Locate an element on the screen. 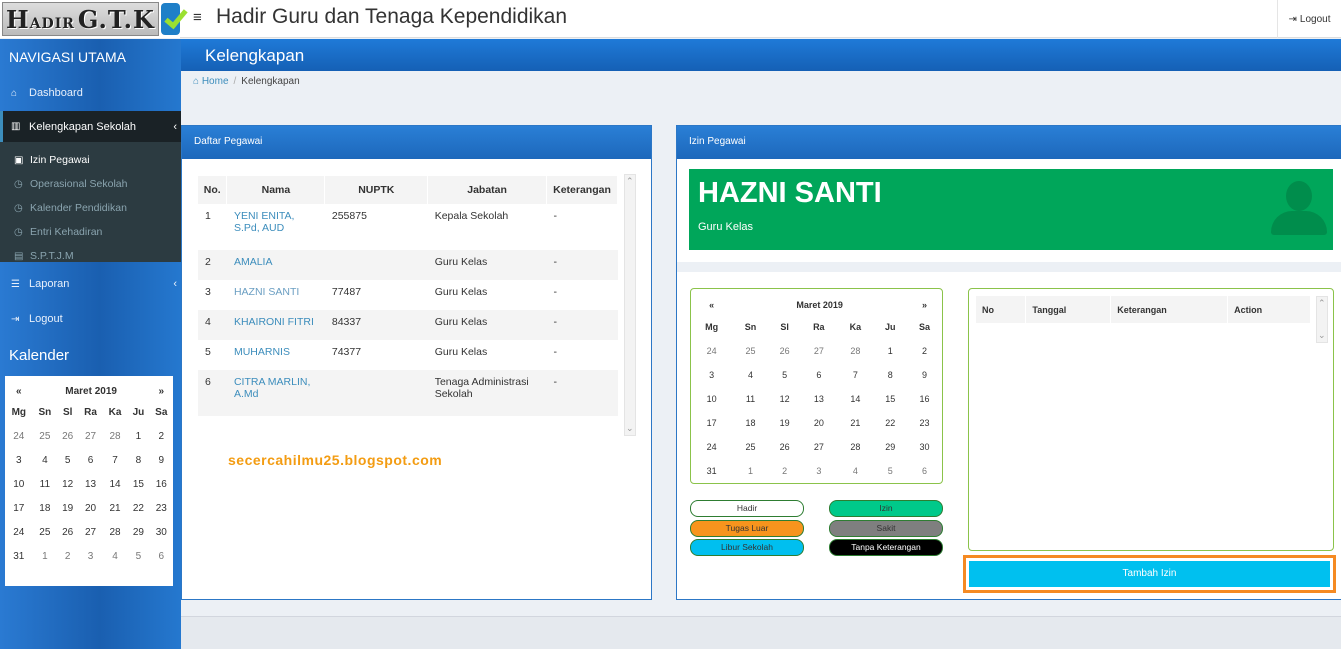 This screenshot has height=649, width=1341. column-header-nuptk: NUPTK is located at coordinates (376, 190).